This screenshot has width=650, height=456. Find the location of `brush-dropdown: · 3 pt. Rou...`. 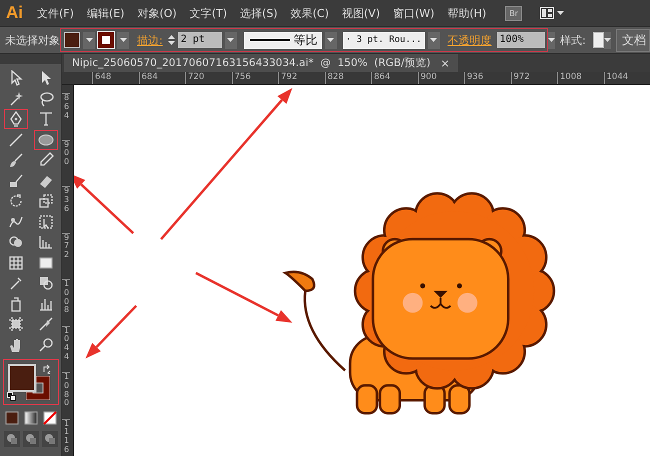

brush-dropdown: · 3 pt. Rou... is located at coordinates (383, 40).